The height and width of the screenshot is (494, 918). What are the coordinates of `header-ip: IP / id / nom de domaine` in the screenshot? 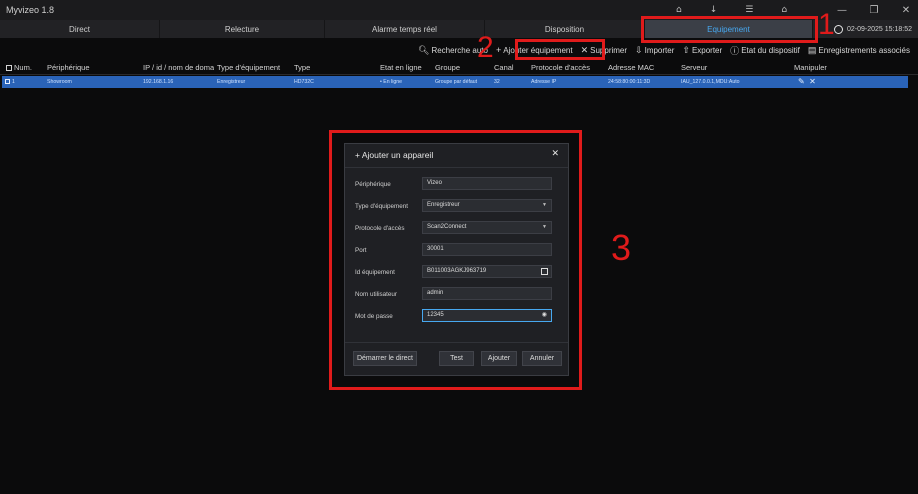 It's located at (178, 67).